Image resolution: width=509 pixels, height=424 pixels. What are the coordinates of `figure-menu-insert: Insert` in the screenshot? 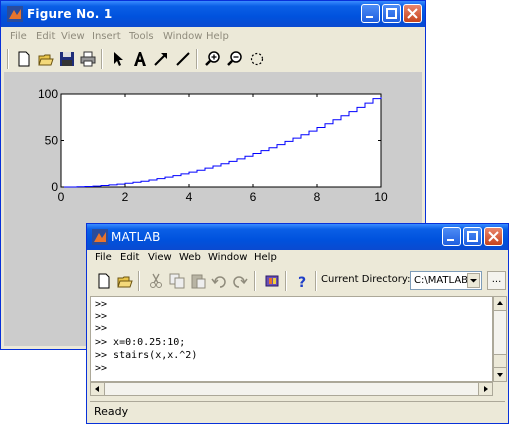 It's located at (106, 36).